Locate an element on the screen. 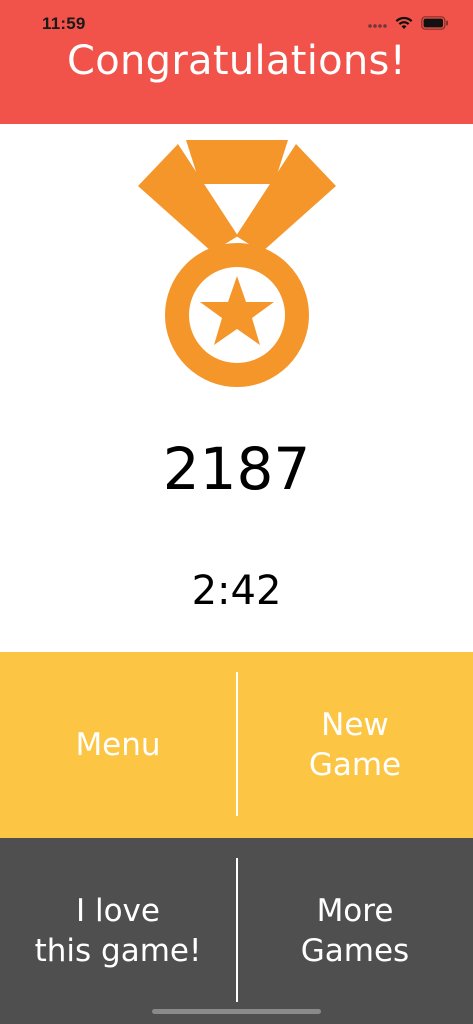 The image size is (473, 1024). header-bar: 11:59 Congratulations! is located at coordinates (236, 62).